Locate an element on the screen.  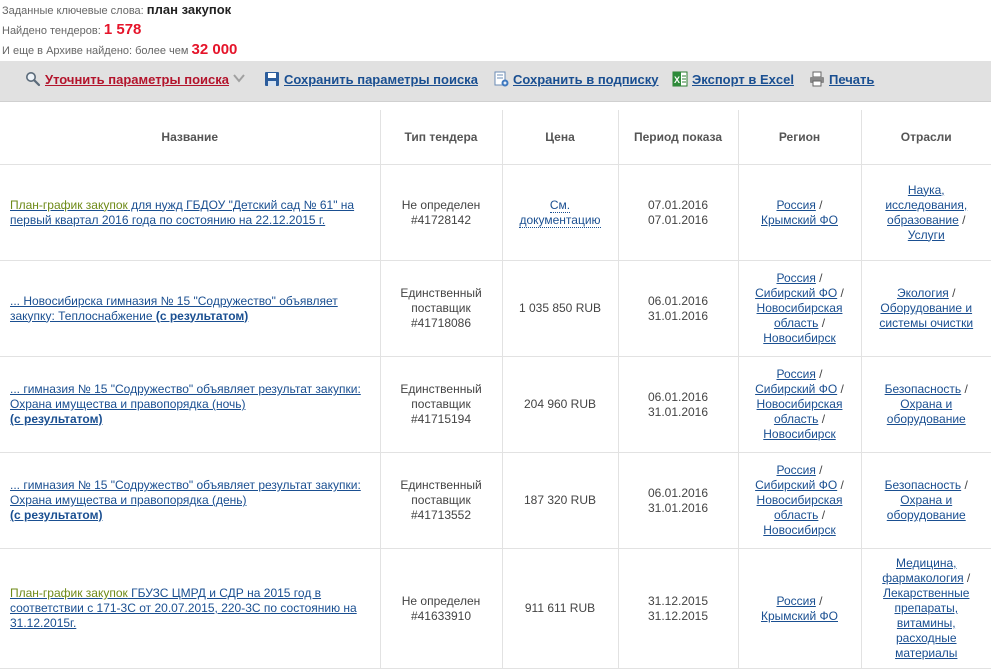
industry-link: Наука, исследования, образование is located at coordinates (926, 205).